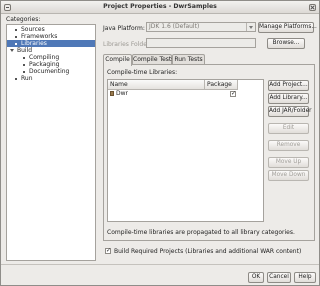  Describe the element at coordinates (30, 29) in the screenshot. I see `tree-item-sources: Sources` at that location.